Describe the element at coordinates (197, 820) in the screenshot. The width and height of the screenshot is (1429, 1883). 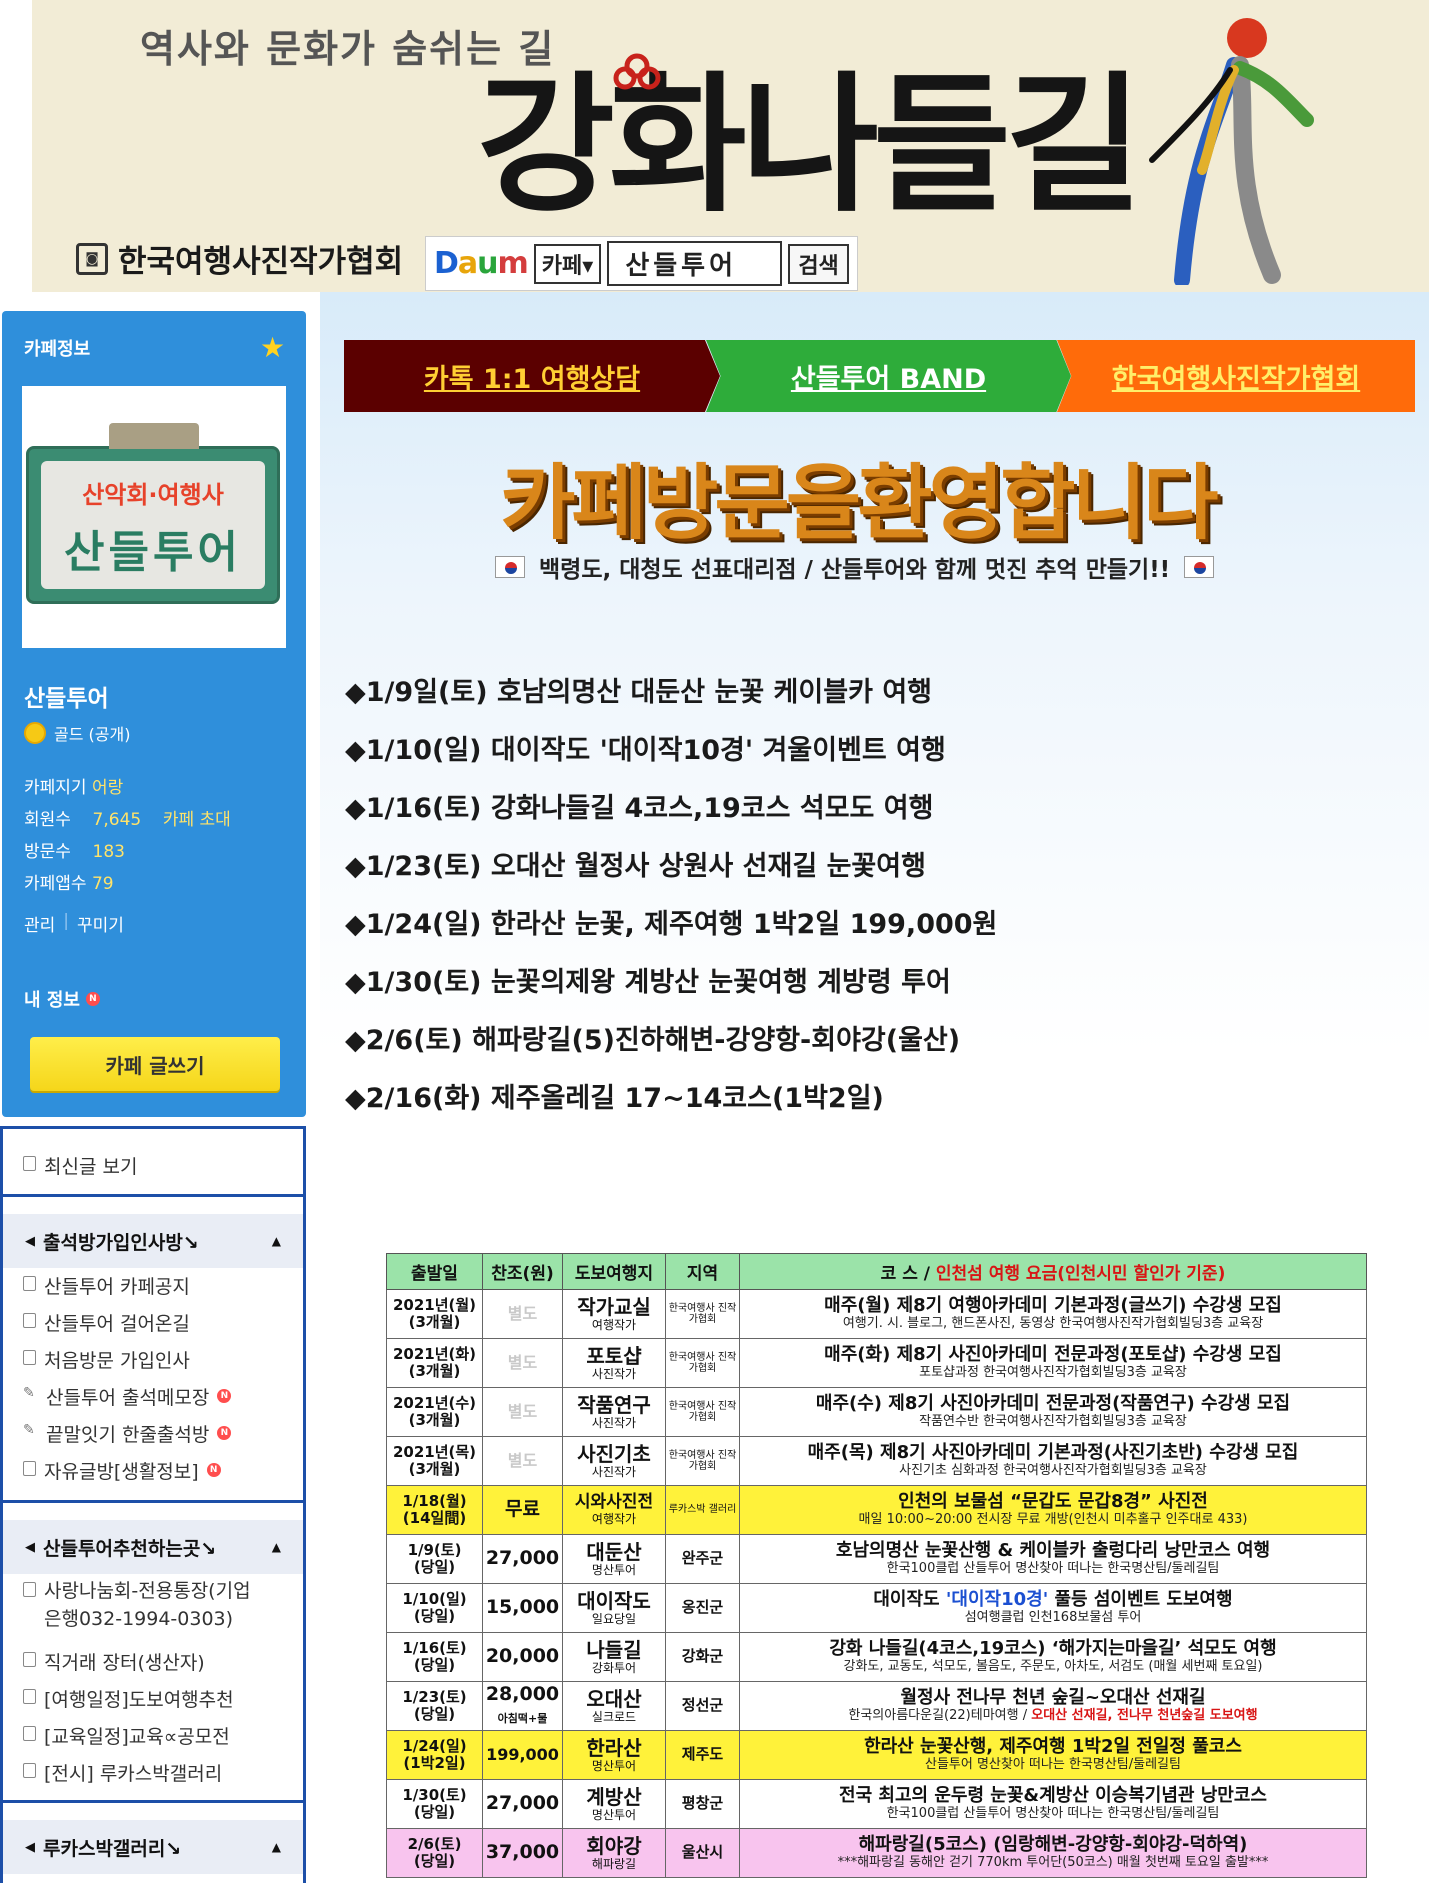
I see `cafe-invite-link: 카페 초대` at that location.